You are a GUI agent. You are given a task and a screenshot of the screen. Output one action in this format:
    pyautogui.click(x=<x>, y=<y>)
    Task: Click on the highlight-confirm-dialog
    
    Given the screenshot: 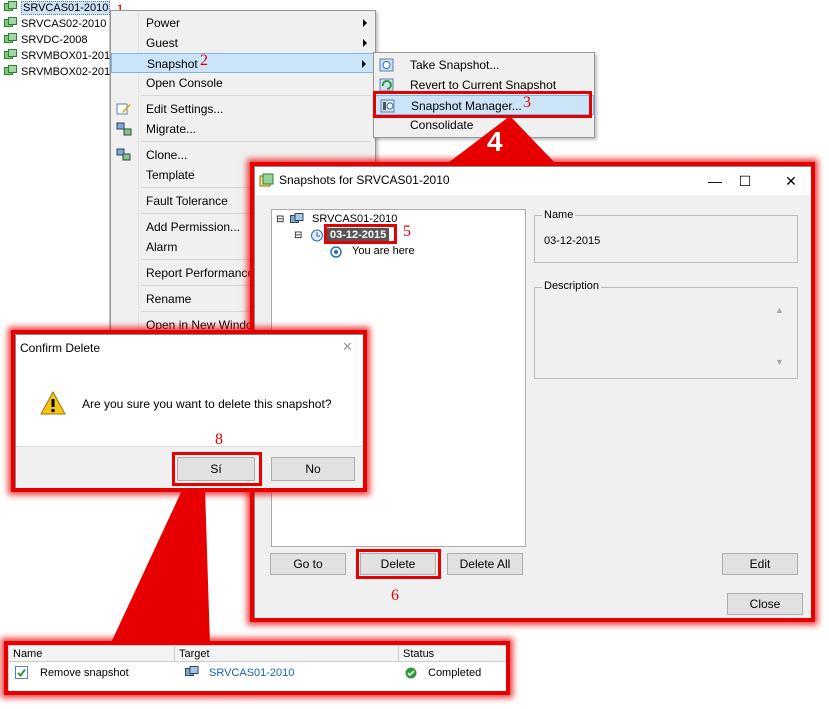 What is the action you would take?
    pyautogui.click(x=189, y=411)
    